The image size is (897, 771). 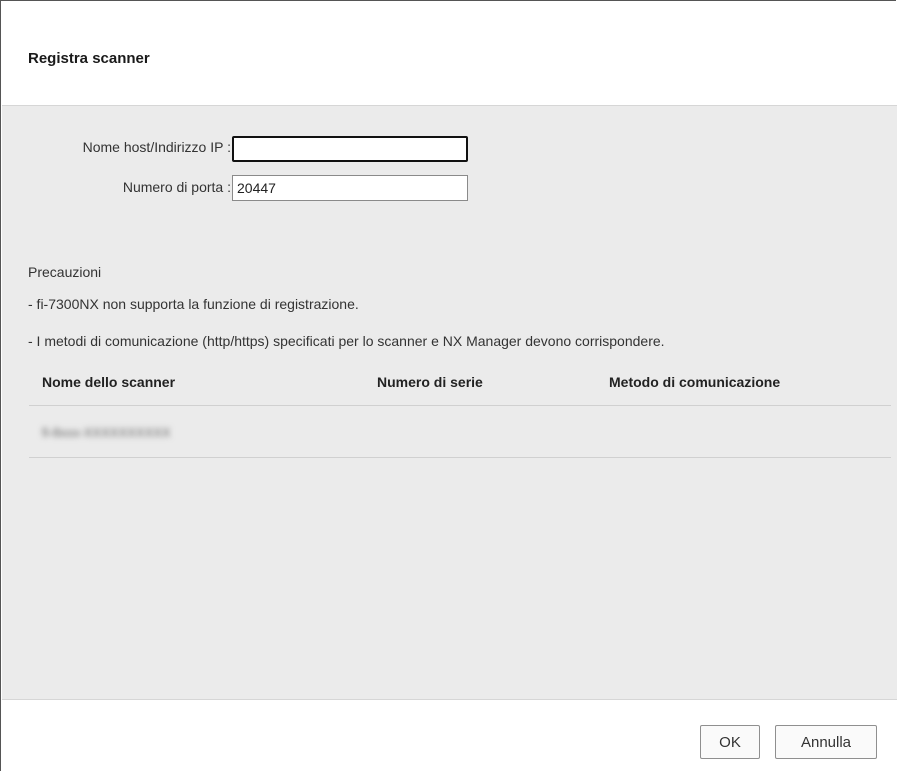 What do you see at coordinates (176, 187) in the screenshot?
I see `port-label: Numero di porta :` at bounding box center [176, 187].